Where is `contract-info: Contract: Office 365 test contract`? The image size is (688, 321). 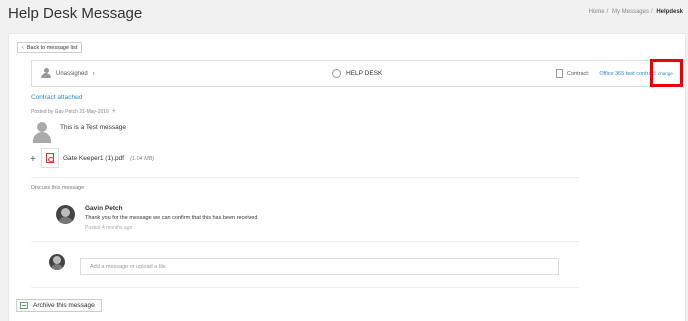
contract-info: Contract: Office 365 test contract is located at coordinates (606, 73).